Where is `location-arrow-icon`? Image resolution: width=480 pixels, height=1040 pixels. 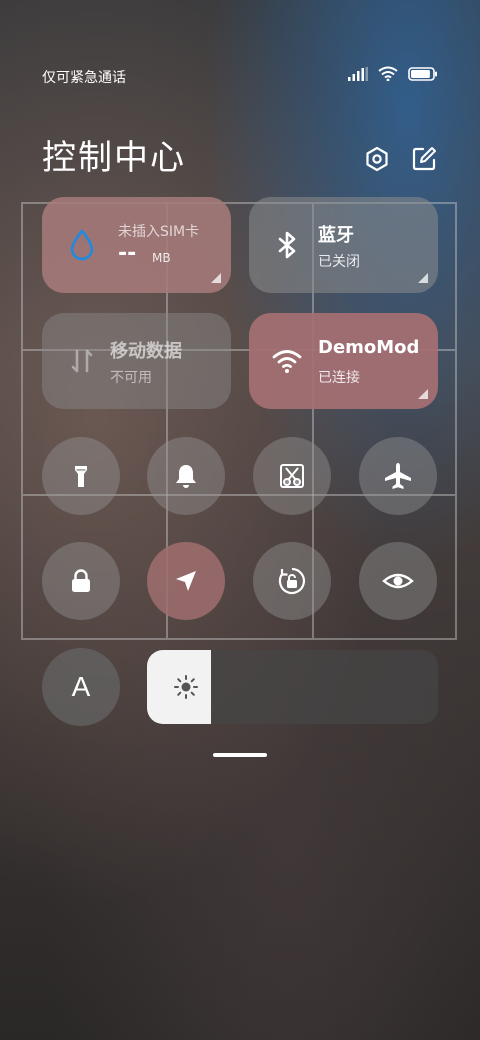 location-arrow-icon is located at coordinates (186, 581).